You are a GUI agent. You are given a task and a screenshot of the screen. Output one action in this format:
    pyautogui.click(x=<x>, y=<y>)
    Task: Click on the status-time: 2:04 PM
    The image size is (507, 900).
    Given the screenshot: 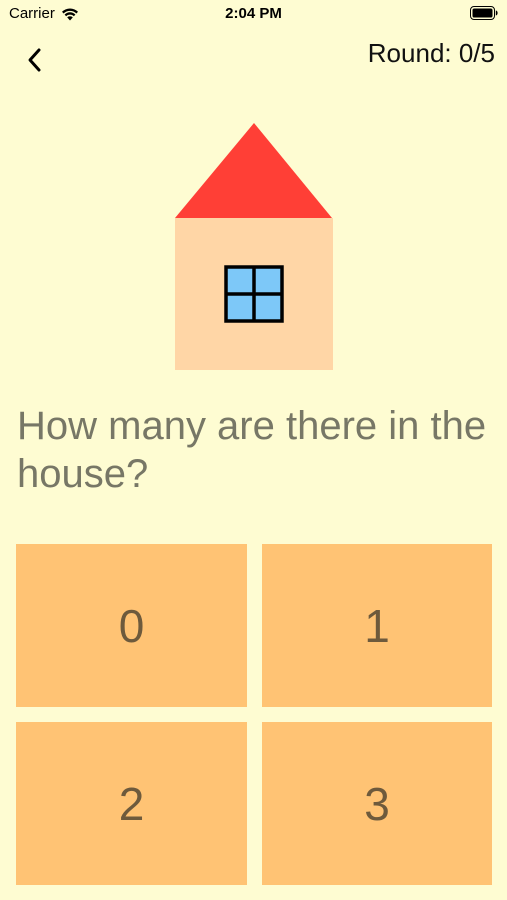 What is the action you would take?
    pyautogui.click(x=253, y=13)
    